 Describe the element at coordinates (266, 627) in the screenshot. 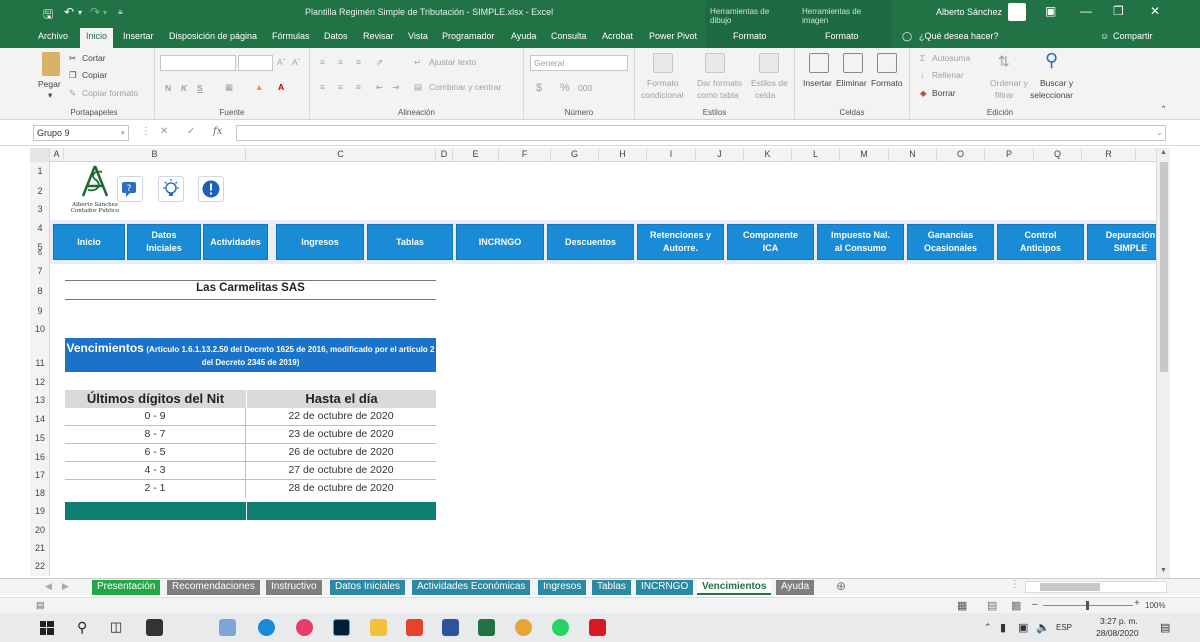

I see `edge-icon` at that location.